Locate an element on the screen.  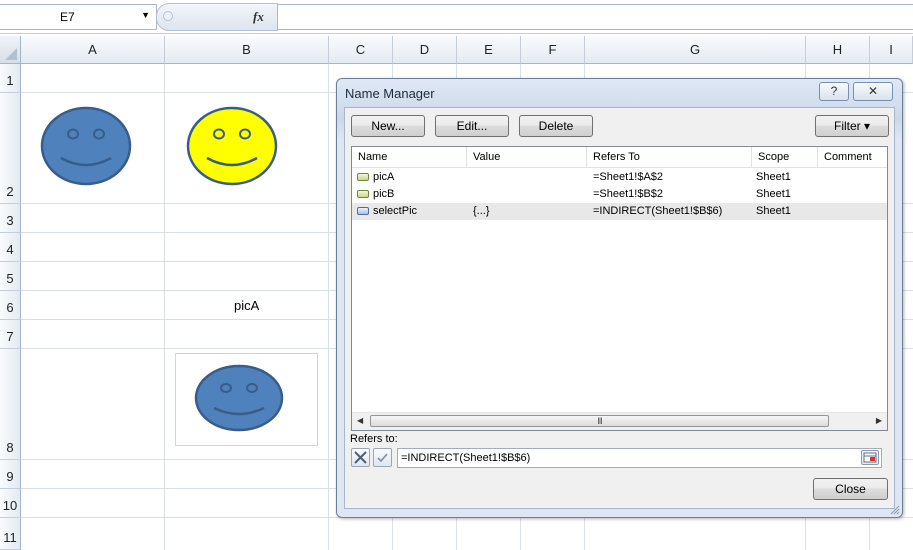
row-number: 2 is located at coordinates (10, 191).